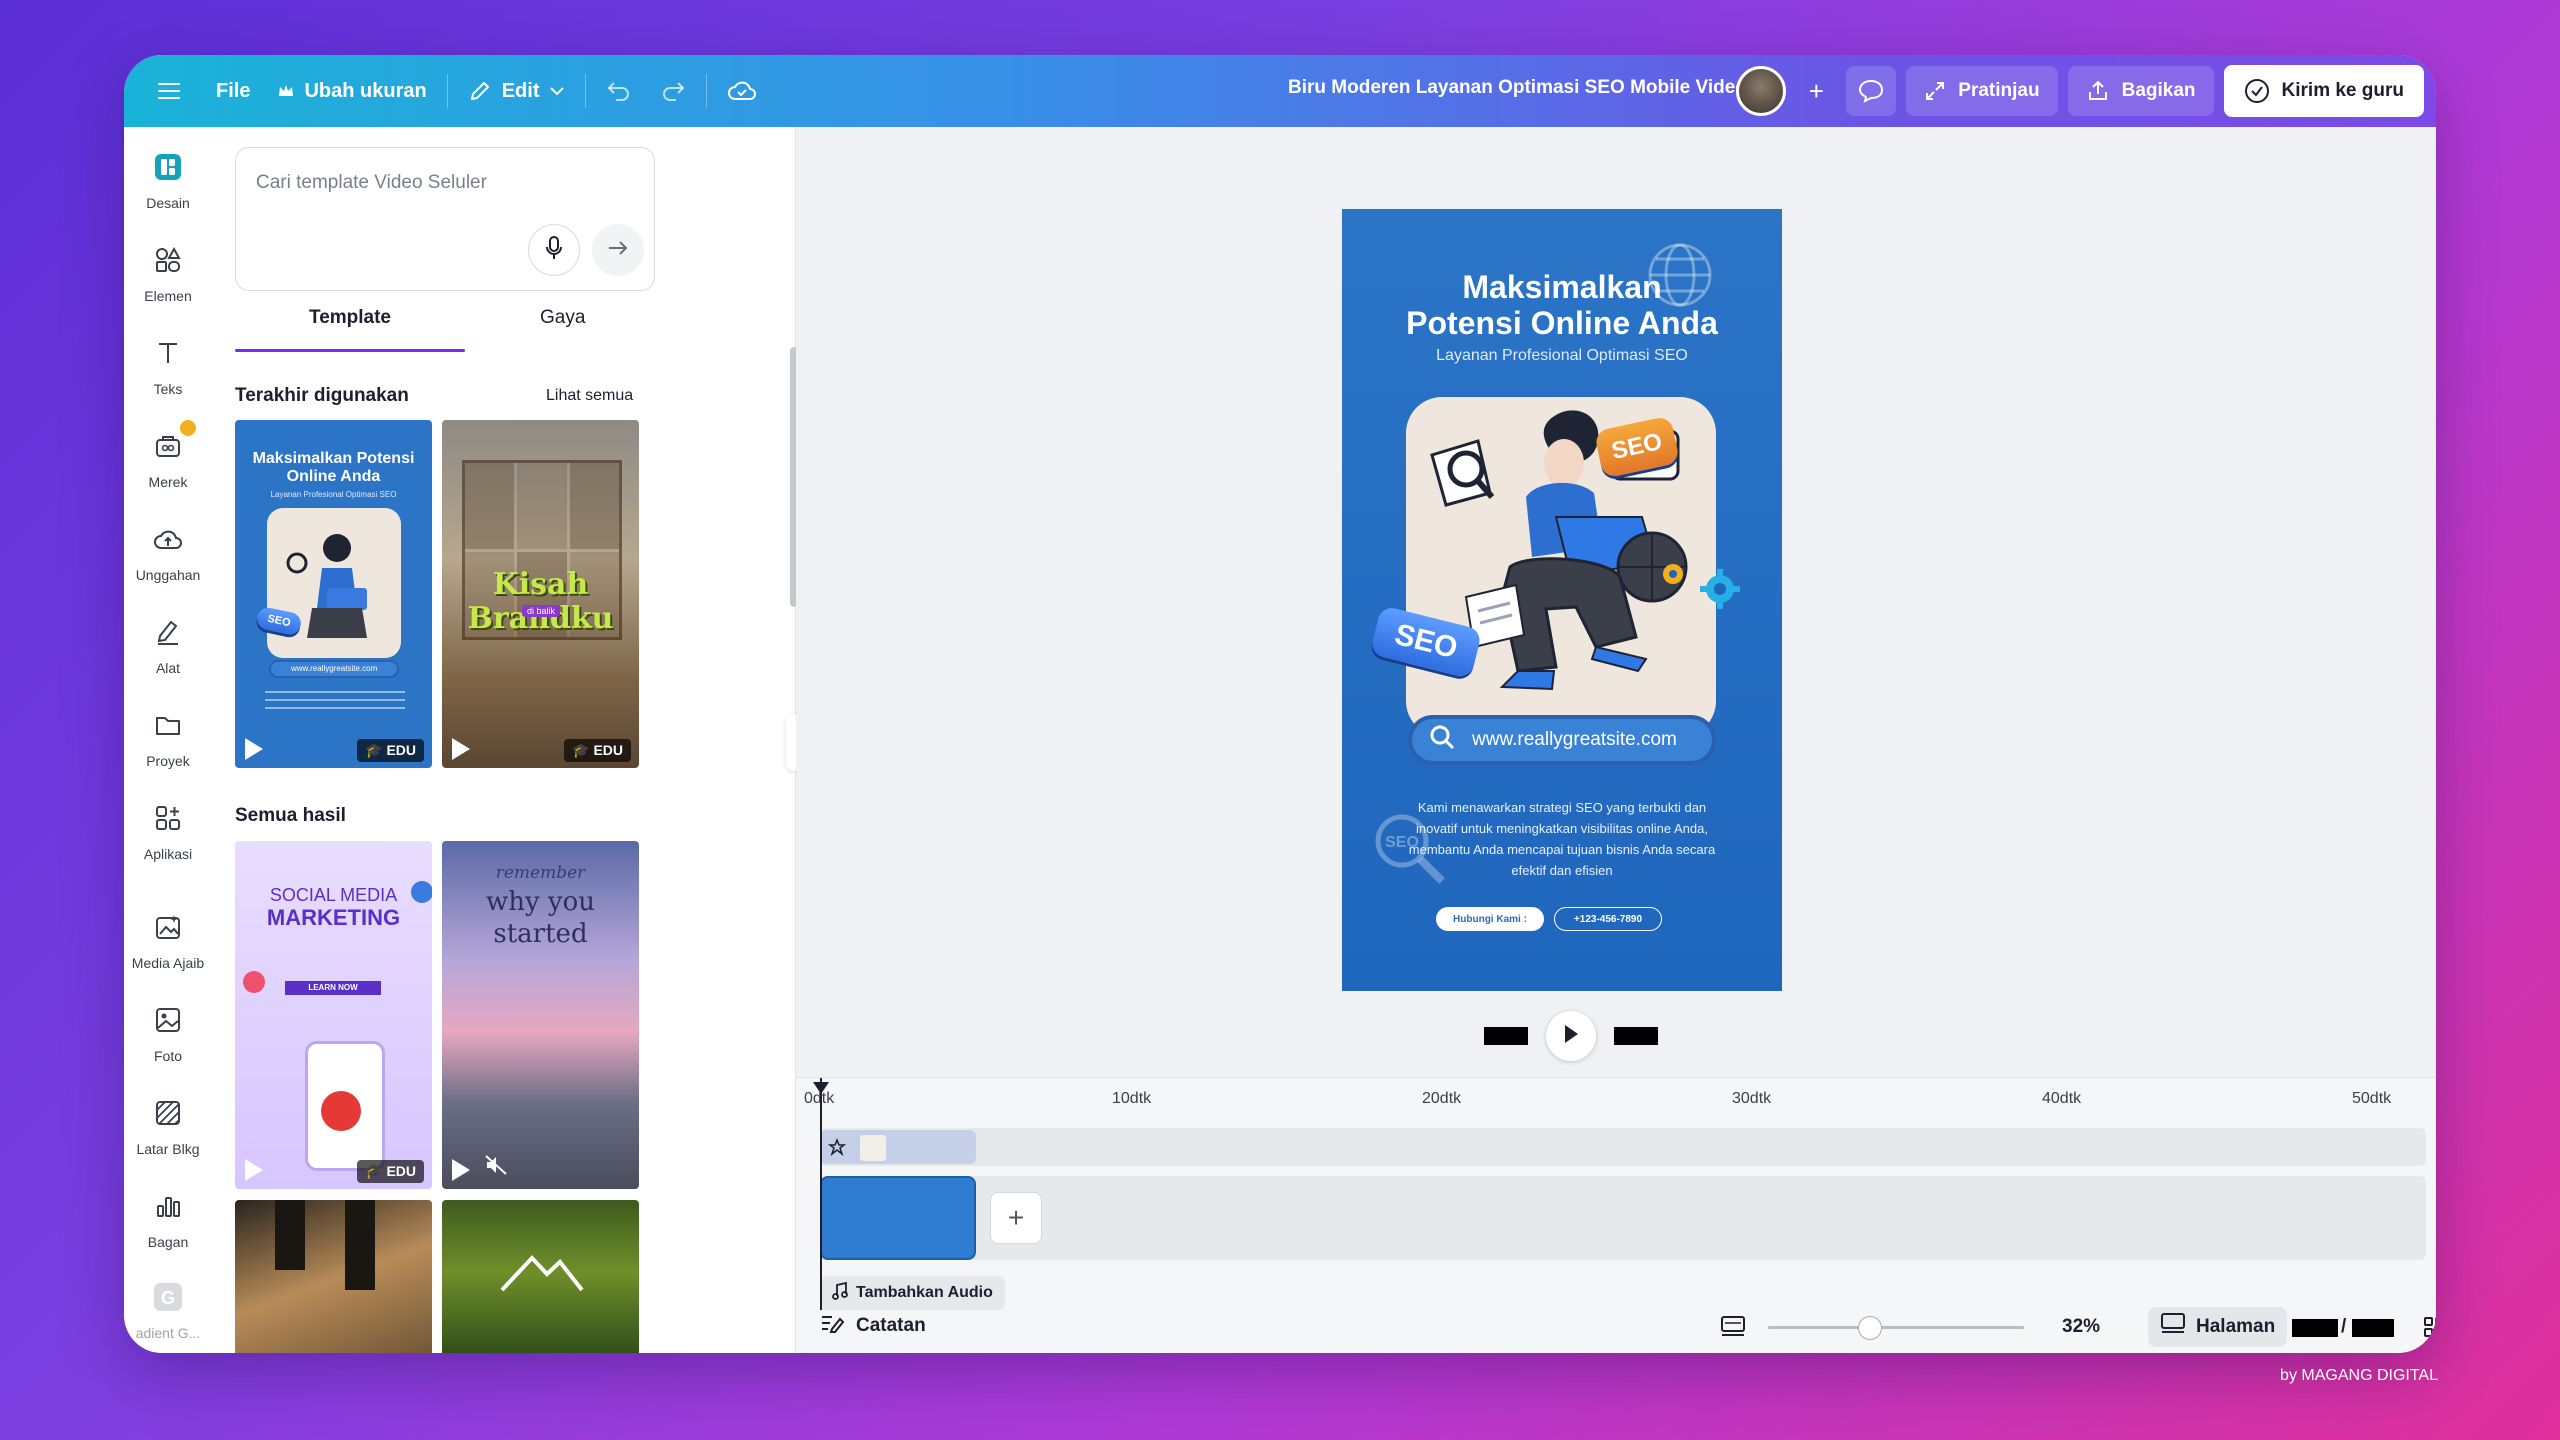 The image size is (2560, 1440). I want to click on plus-icon: +, so click(1016, 1217).